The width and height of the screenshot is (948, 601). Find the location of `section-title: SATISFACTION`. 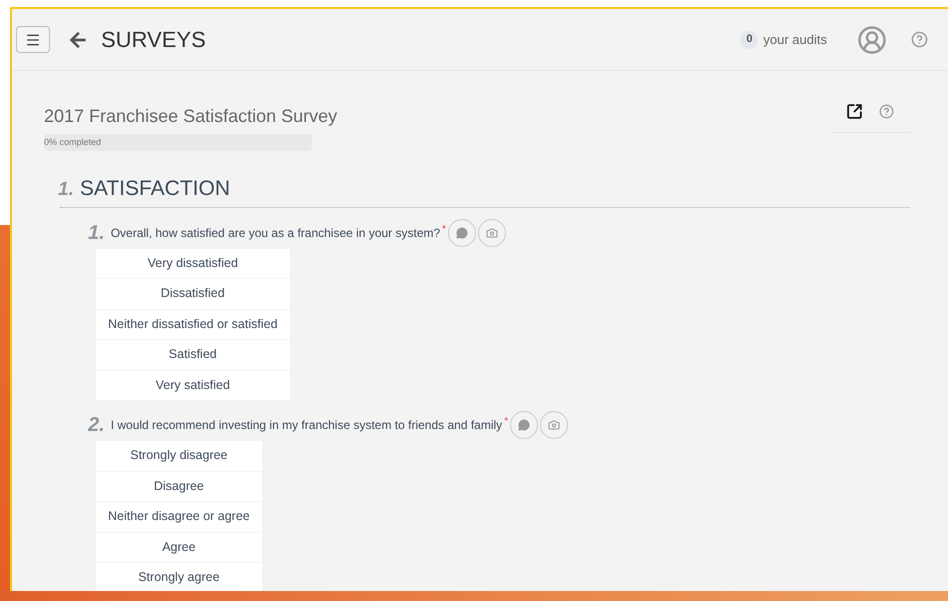

section-title: SATISFACTION is located at coordinates (155, 189).